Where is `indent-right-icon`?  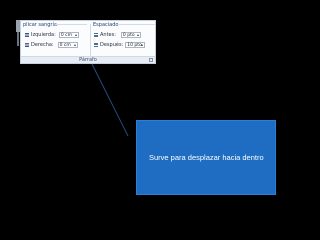
indent-right-icon is located at coordinates (27, 45).